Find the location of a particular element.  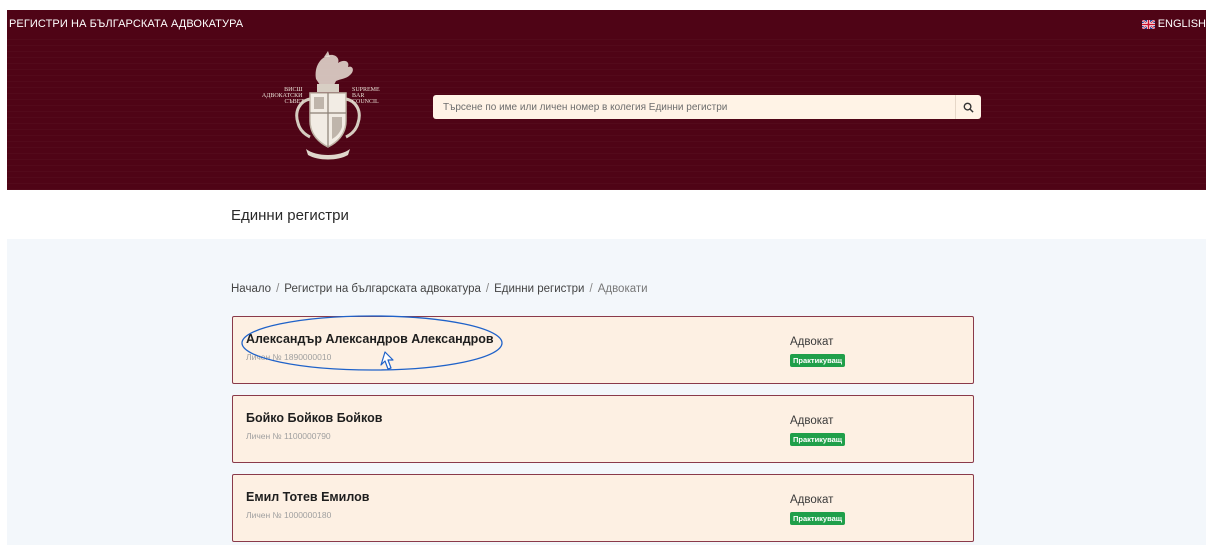

lawyer-reg-number: Личен № 1000000180 is located at coordinates (289, 515).